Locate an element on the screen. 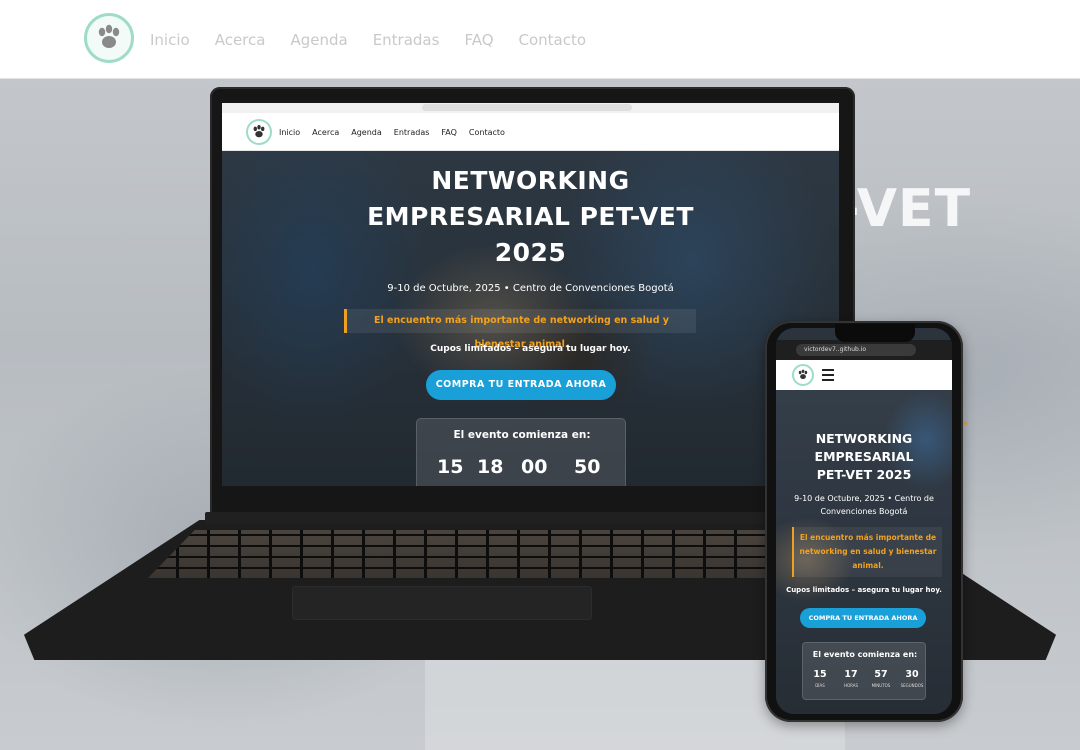 The height and width of the screenshot is (750, 1080). laptop-buy-ticket-button: COMPRA TU ENTRADA AHORA is located at coordinates (521, 385).